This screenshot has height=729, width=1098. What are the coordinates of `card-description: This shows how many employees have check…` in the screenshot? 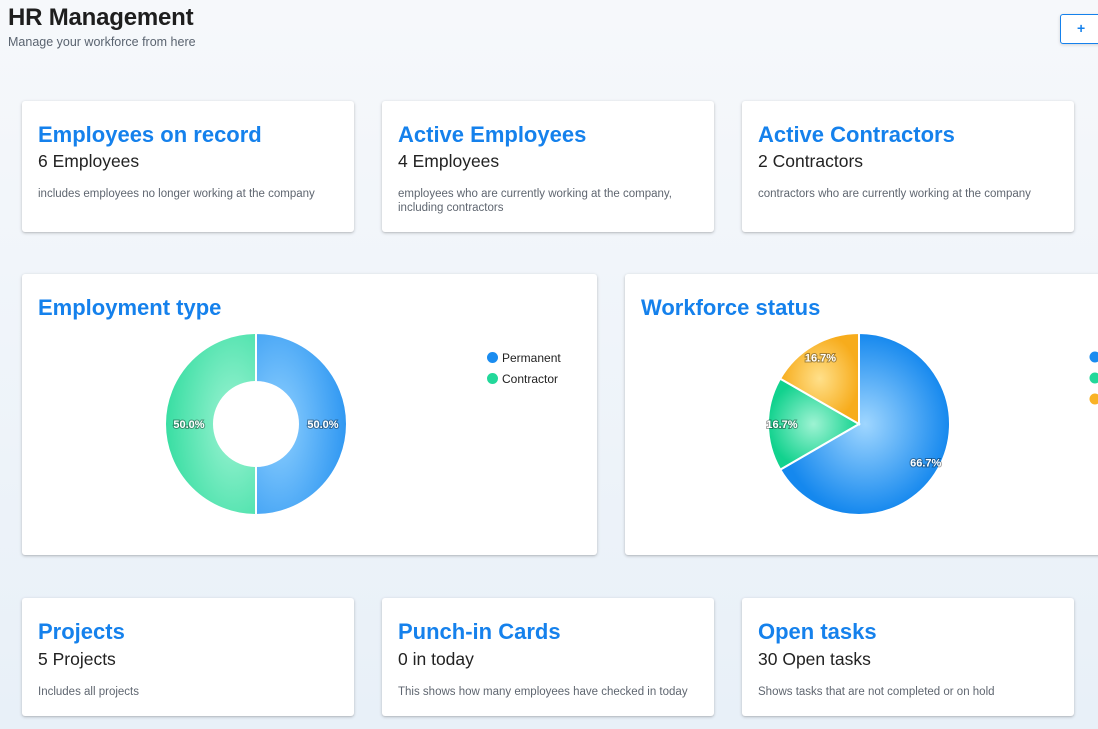 It's located at (543, 692).